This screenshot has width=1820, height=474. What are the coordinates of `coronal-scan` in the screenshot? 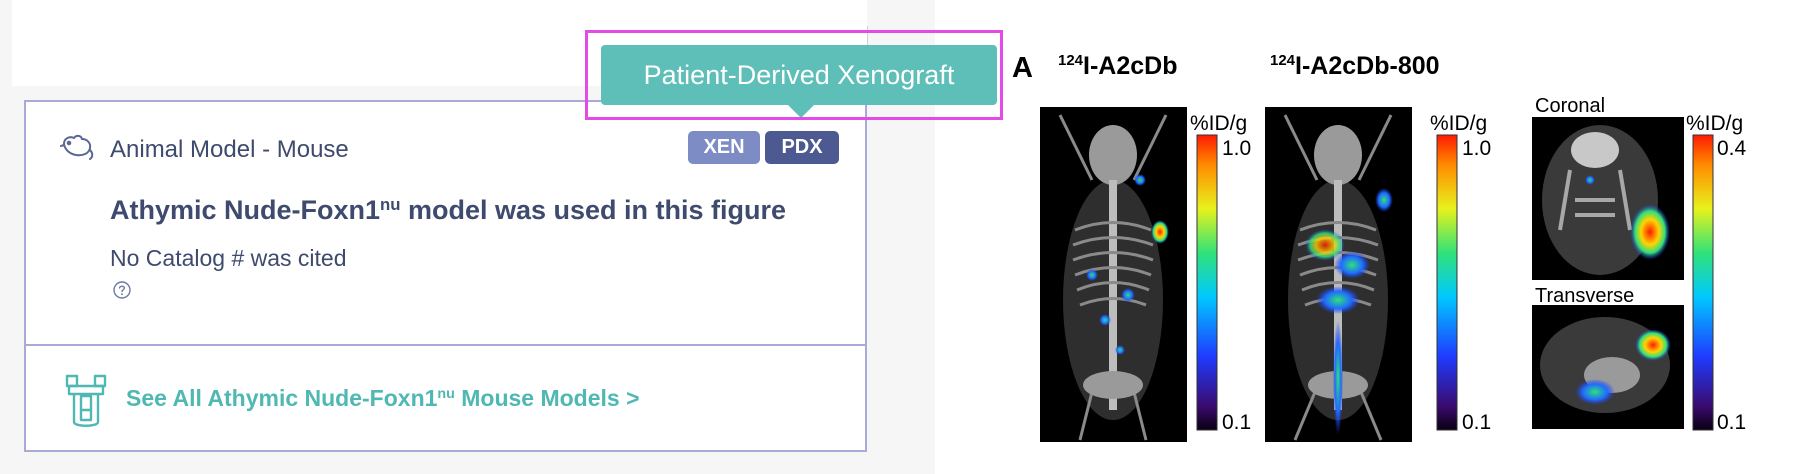 It's located at (1608, 198).